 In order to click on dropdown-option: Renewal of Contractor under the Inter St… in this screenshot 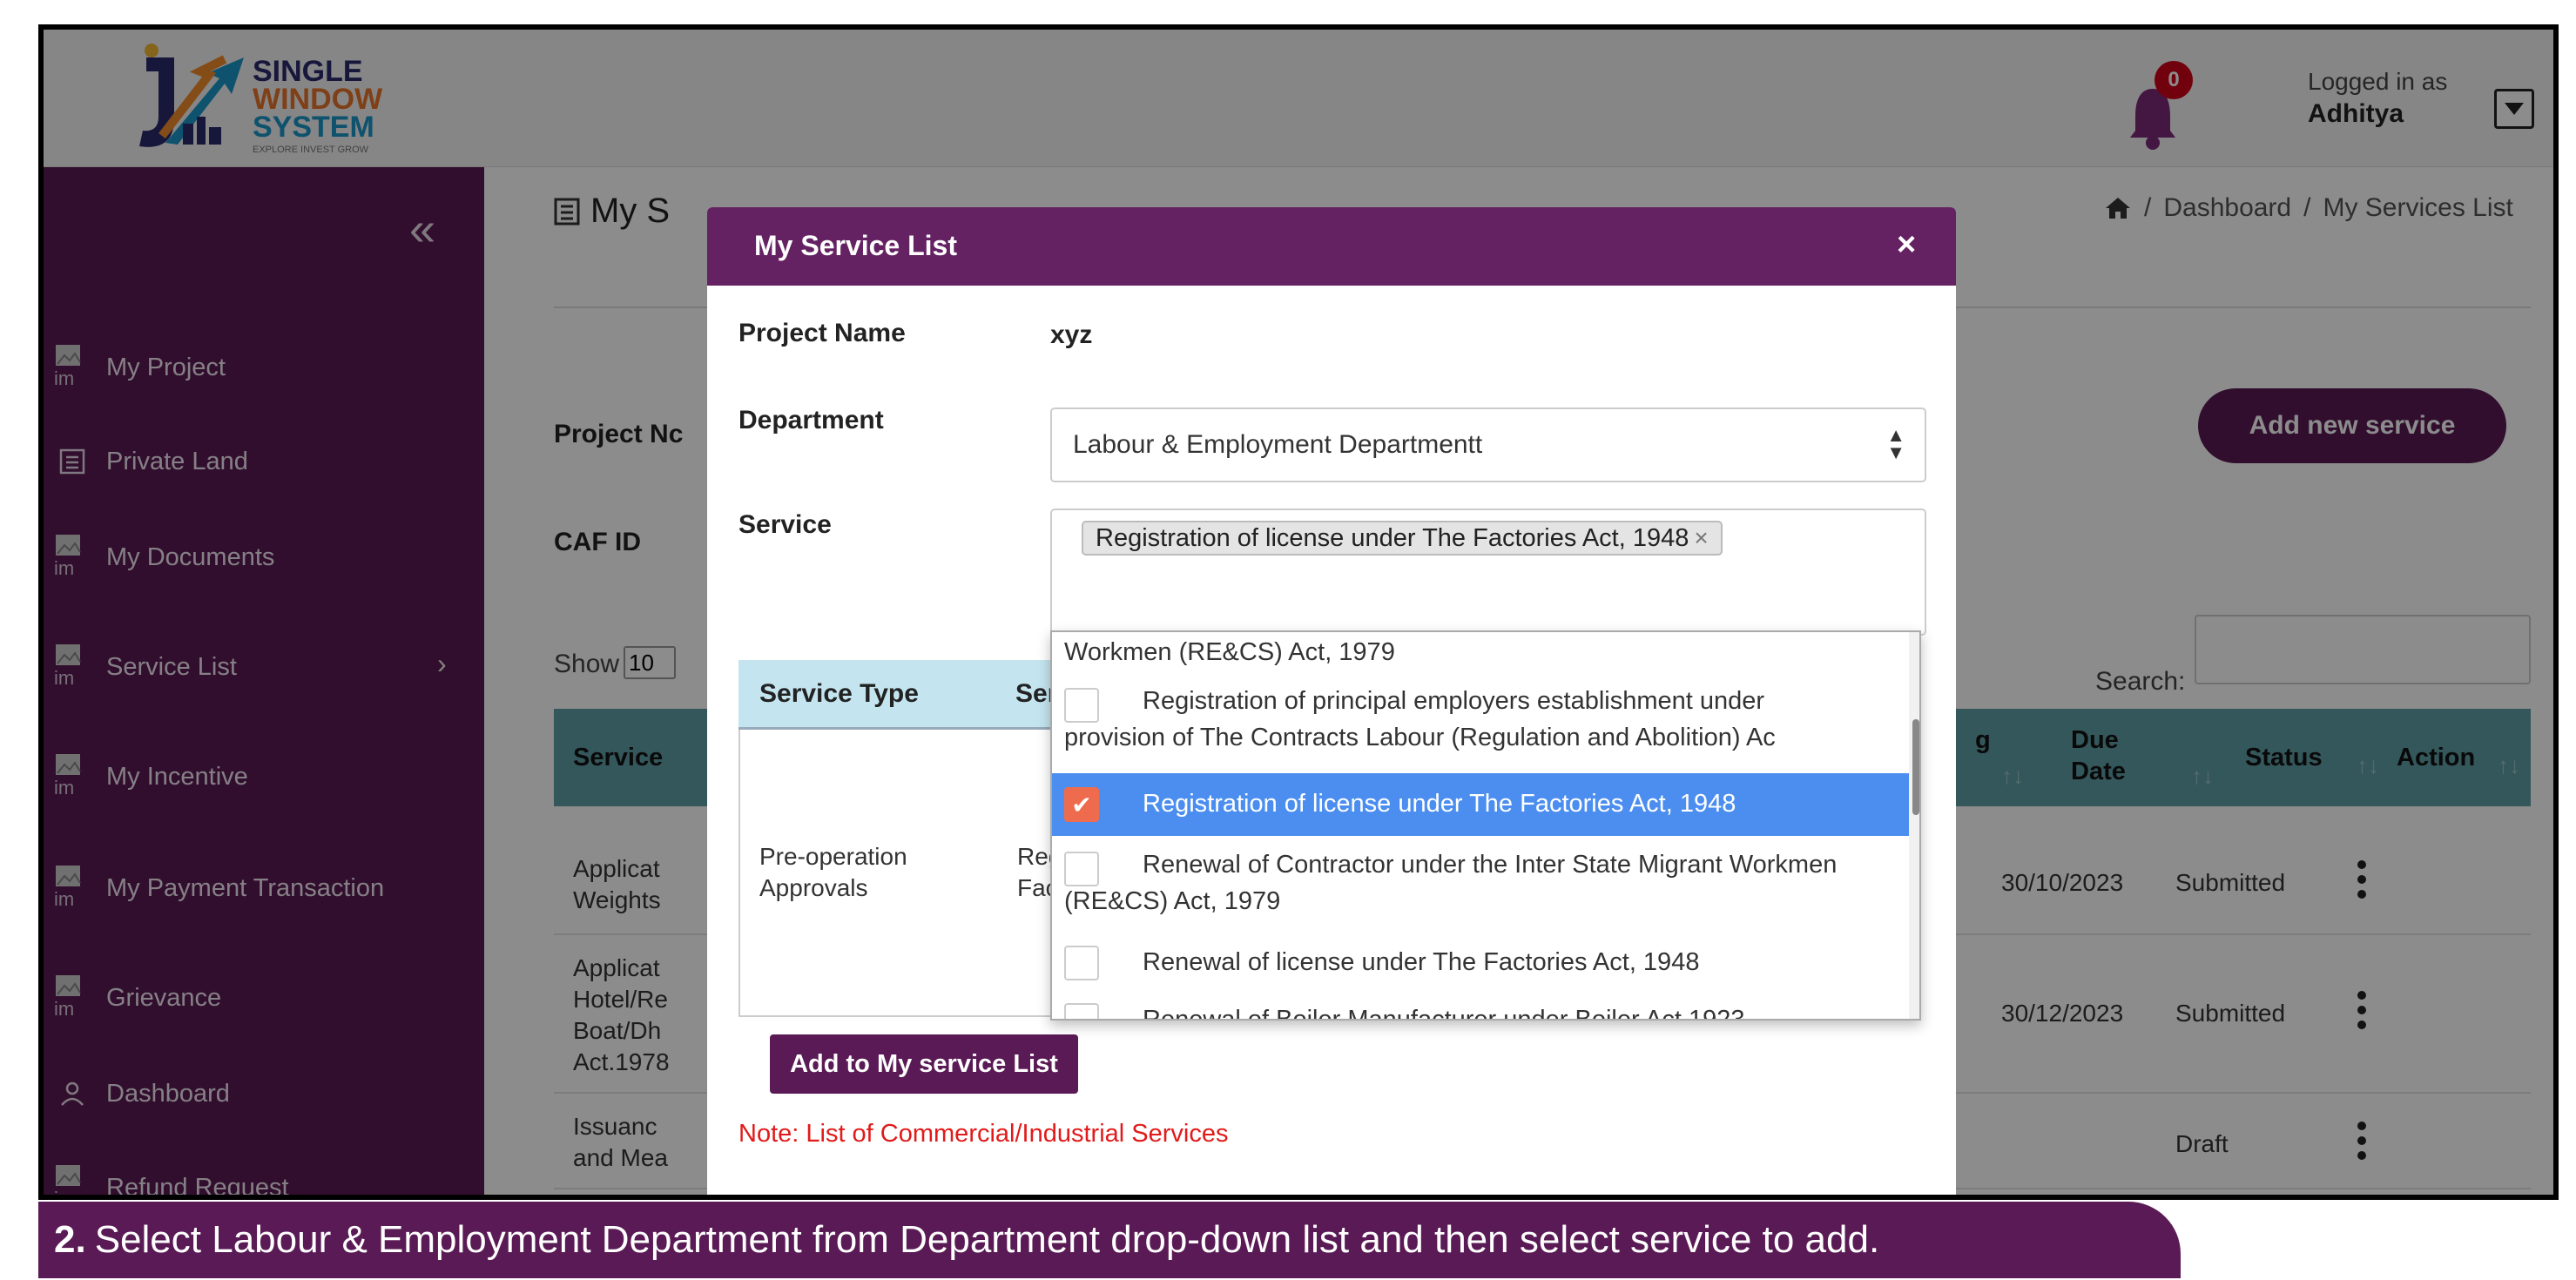, I will do `click(1480, 886)`.